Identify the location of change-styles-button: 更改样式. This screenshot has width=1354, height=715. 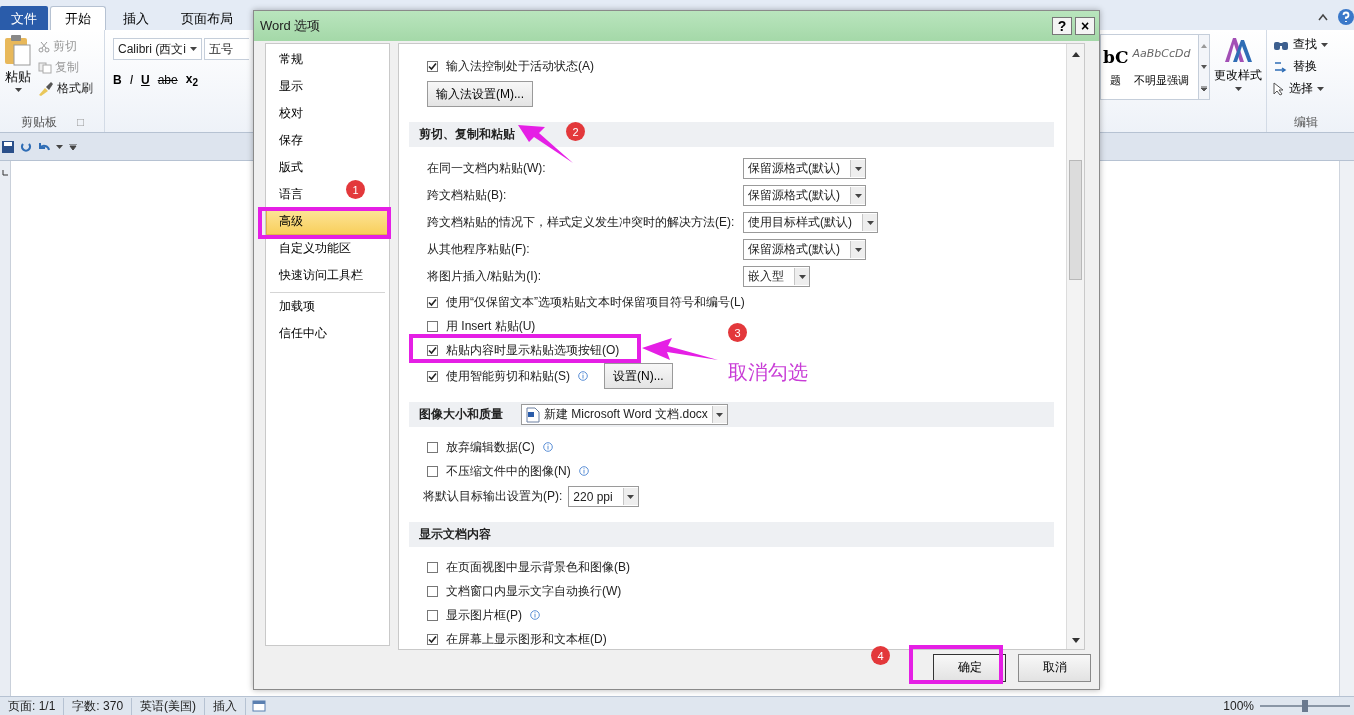
(1238, 81).